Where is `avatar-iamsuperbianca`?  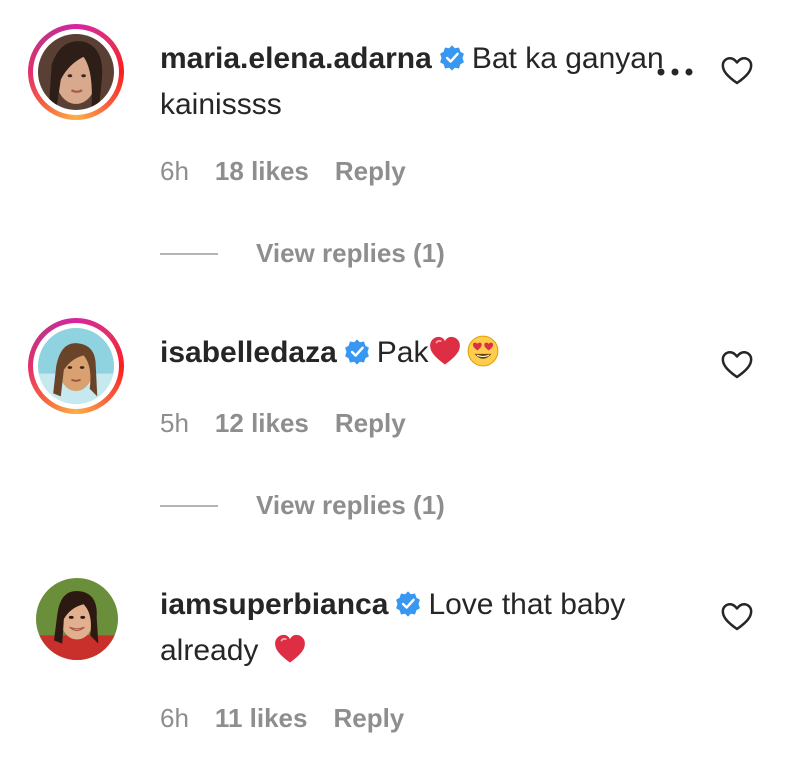 avatar-iamsuperbianca is located at coordinates (77, 619).